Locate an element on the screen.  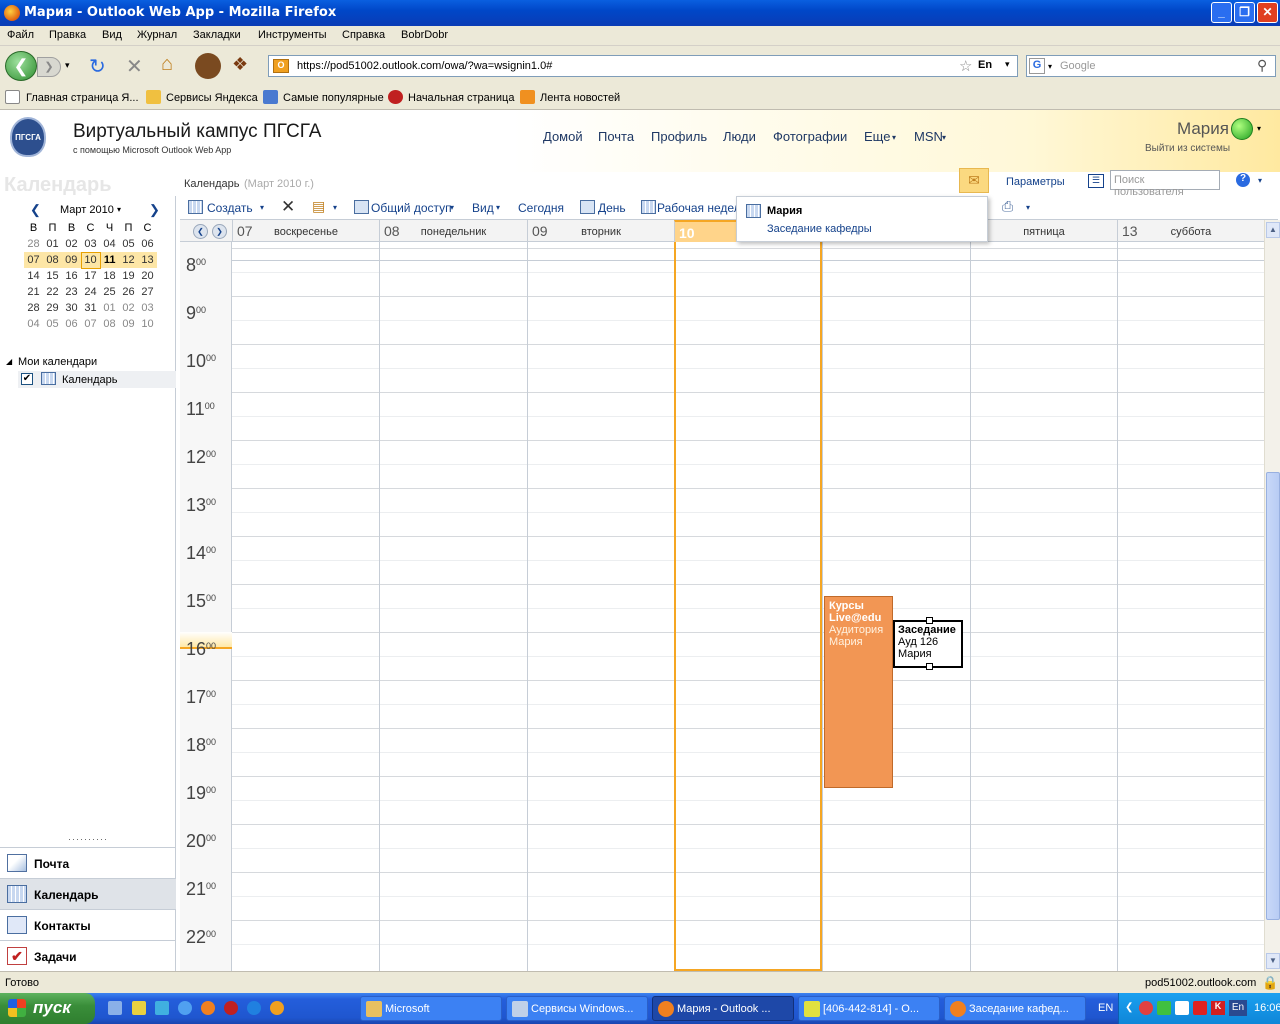
maximize-button: ❐ is located at coordinates (1244, 12).